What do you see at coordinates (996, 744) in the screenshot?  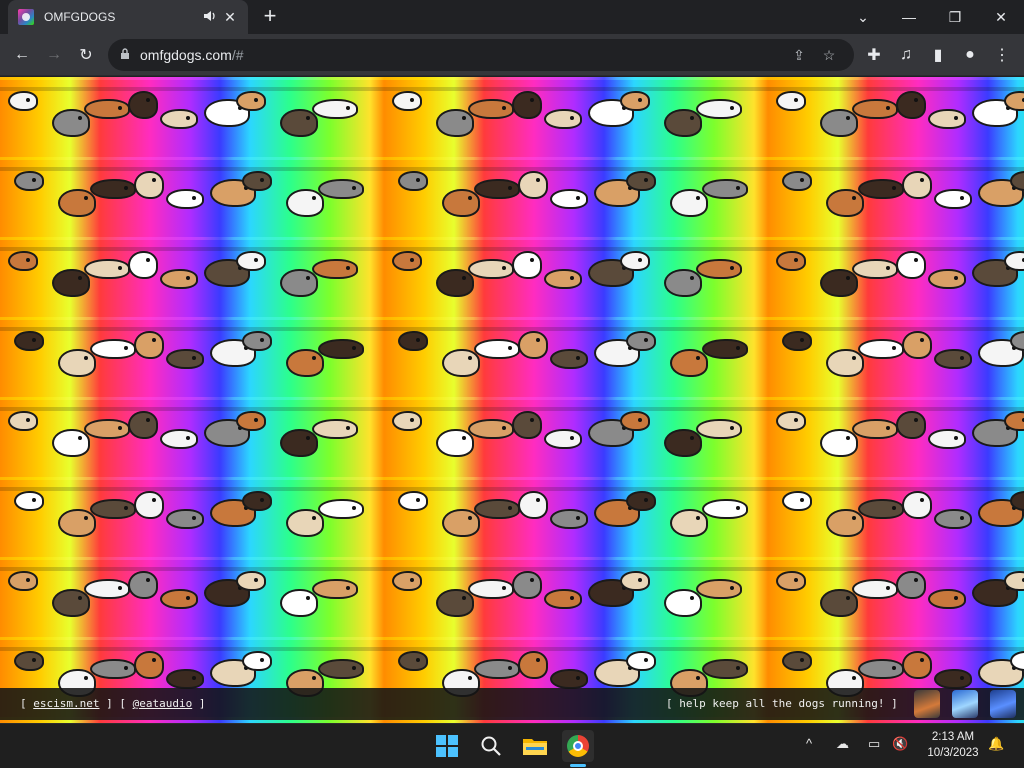 I see `notifications-icon: 🔔` at bounding box center [996, 744].